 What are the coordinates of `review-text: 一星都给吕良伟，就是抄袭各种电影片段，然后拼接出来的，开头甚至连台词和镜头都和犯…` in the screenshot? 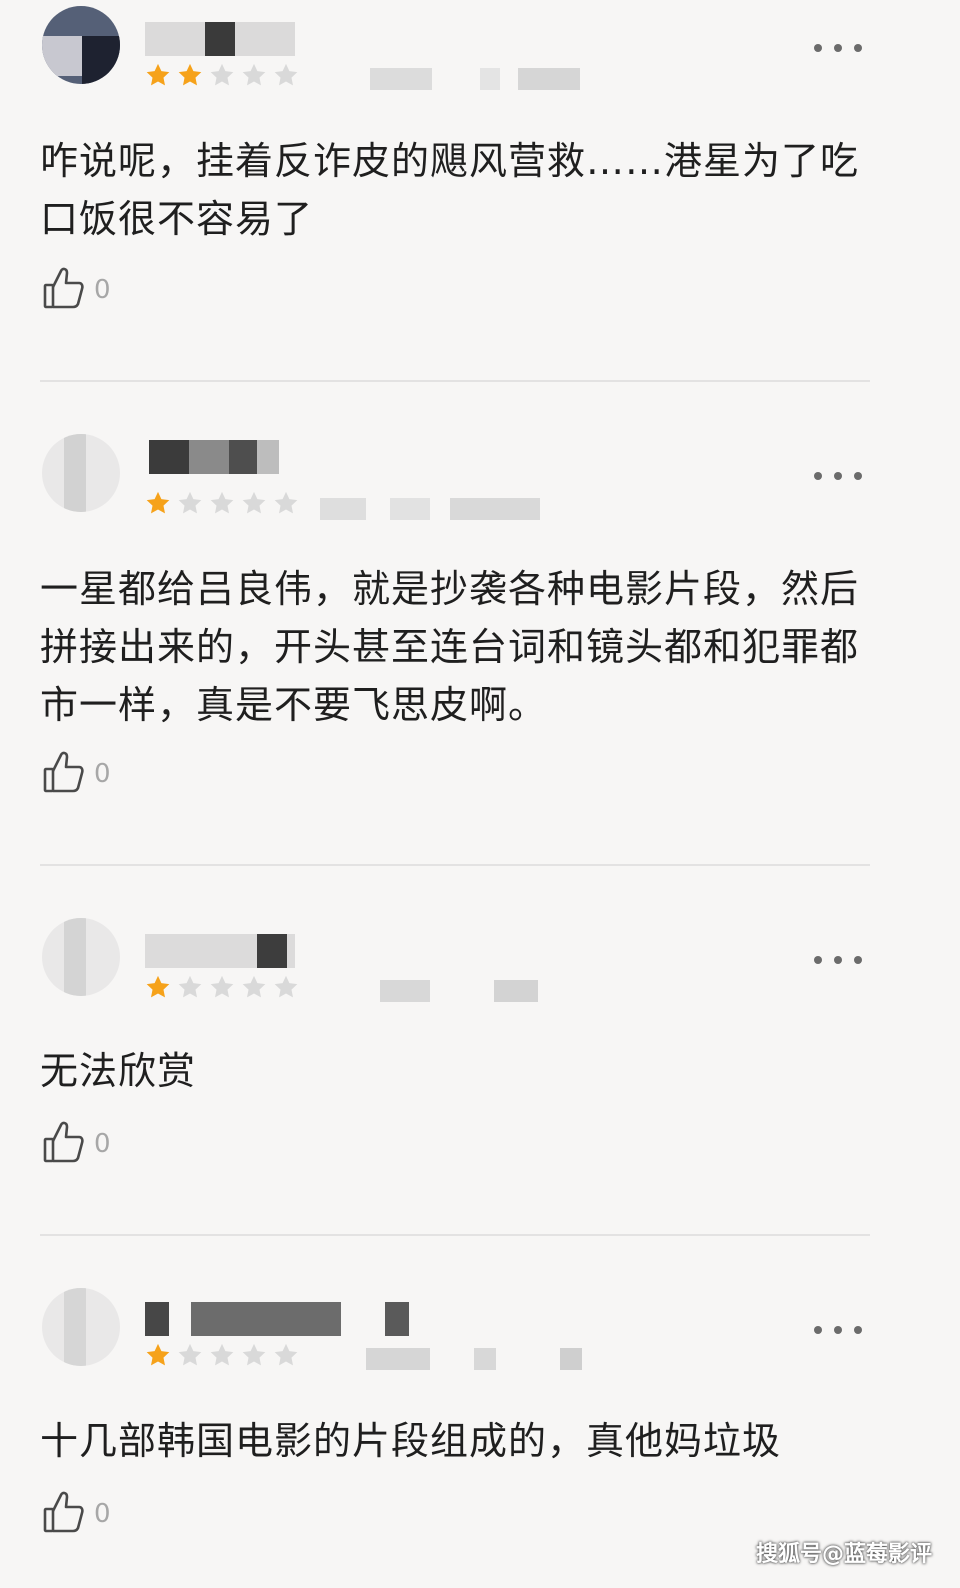 It's located at (450, 647).